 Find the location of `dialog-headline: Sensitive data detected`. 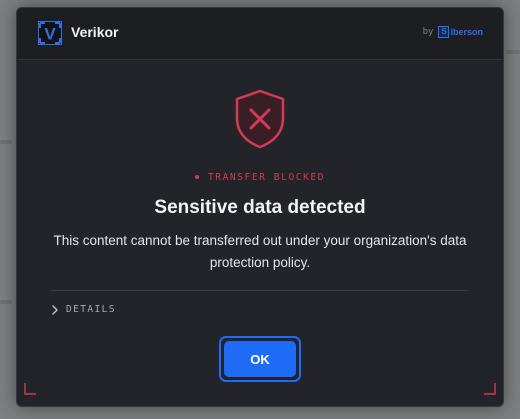

dialog-headline: Sensitive data detected is located at coordinates (260, 207).